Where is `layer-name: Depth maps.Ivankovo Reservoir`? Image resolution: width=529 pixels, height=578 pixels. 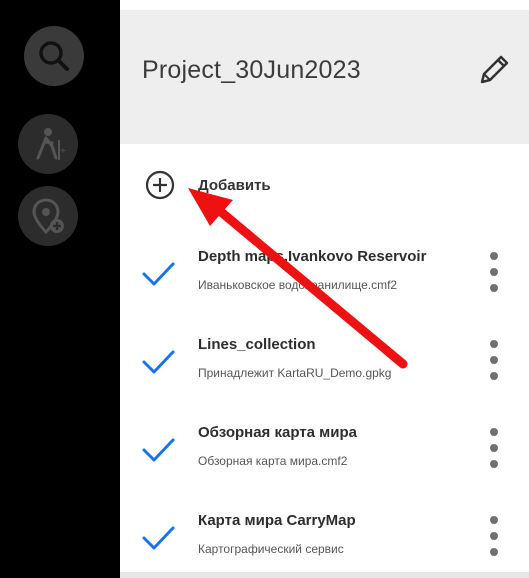 layer-name: Depth maps.Ivankovo Reservoir is located at coordinates (312, 256).